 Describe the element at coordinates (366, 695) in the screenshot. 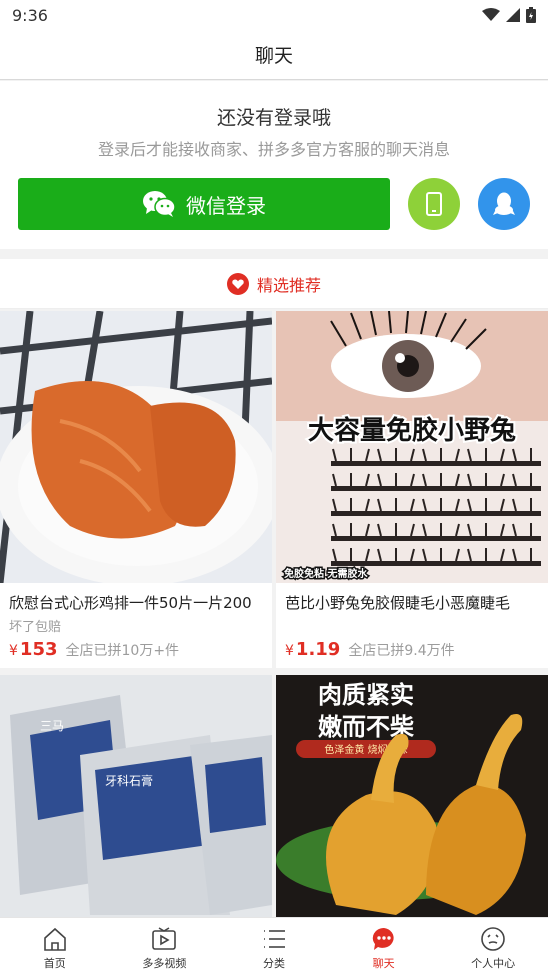

I see `duck-text-1: 肉质紧实` at that location.